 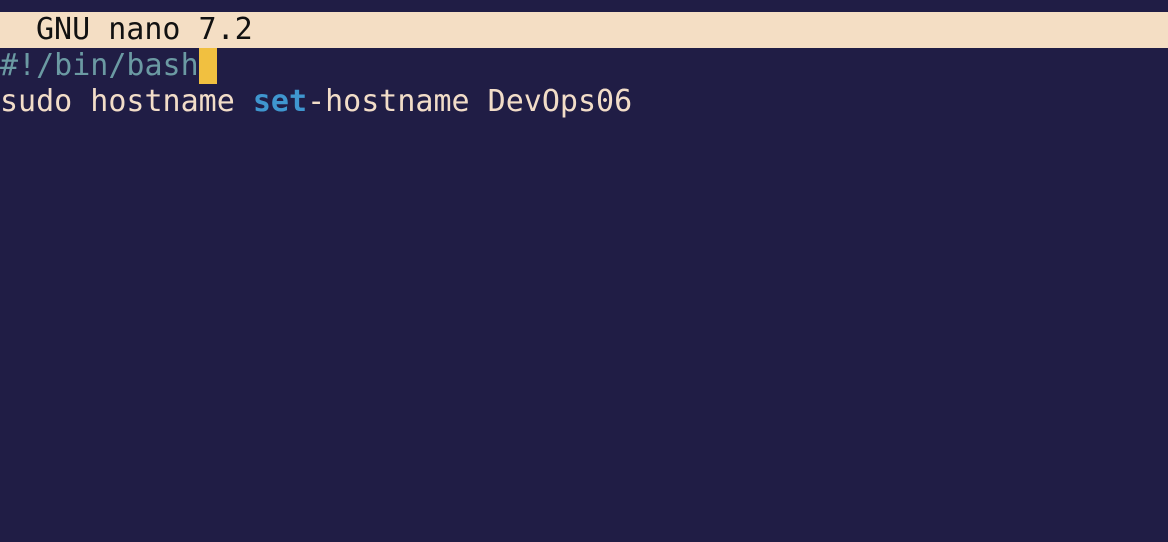 I want to click on editor-line-2: sudo hostname set-hostname DevOps06, so click(x=584, y=102).